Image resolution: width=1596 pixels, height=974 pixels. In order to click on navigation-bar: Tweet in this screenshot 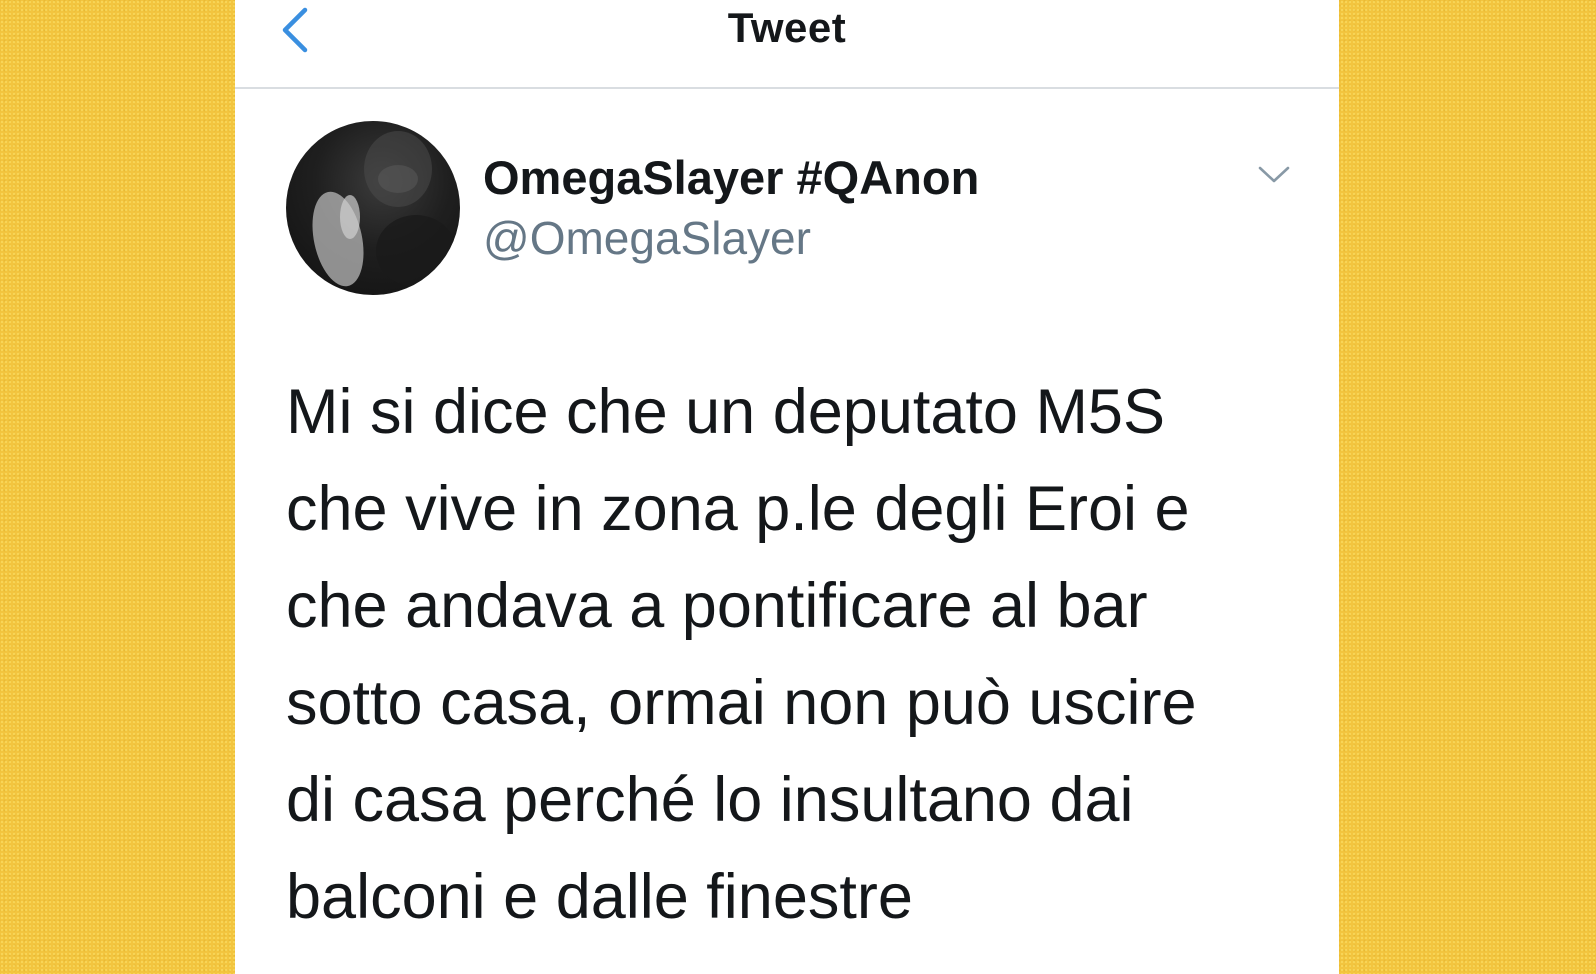, I will do `click(787, 44)`.